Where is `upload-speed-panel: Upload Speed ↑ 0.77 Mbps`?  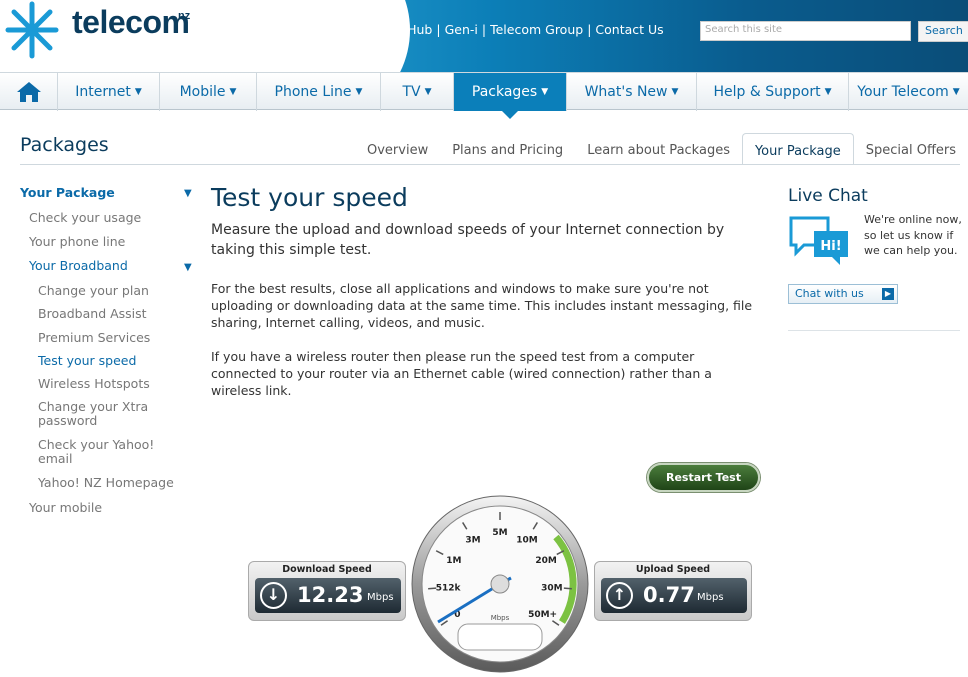
upload-speed-panel: Upload Speed ↑ 0.77 Mbps is located at coordinates (673, 591).